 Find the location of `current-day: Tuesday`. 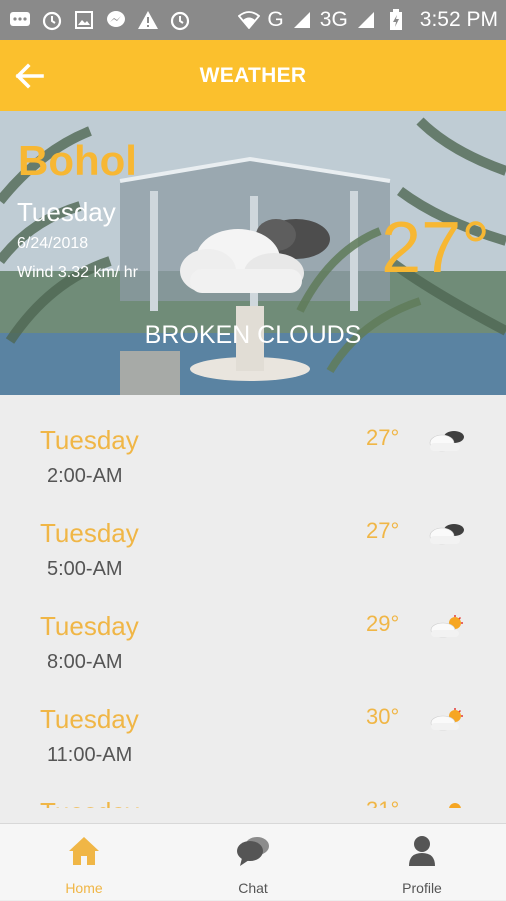

current-day: Tuesday is located at coordinates (66, 212).